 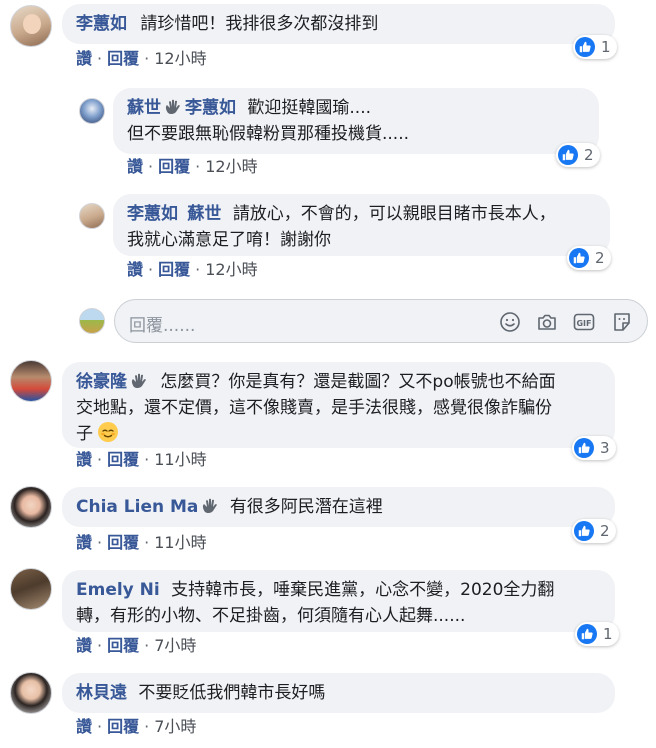 I want to click on comment-bubble: Chia Lien Ma 有很多阿民潛在這裡, so click(x=338, y=507).